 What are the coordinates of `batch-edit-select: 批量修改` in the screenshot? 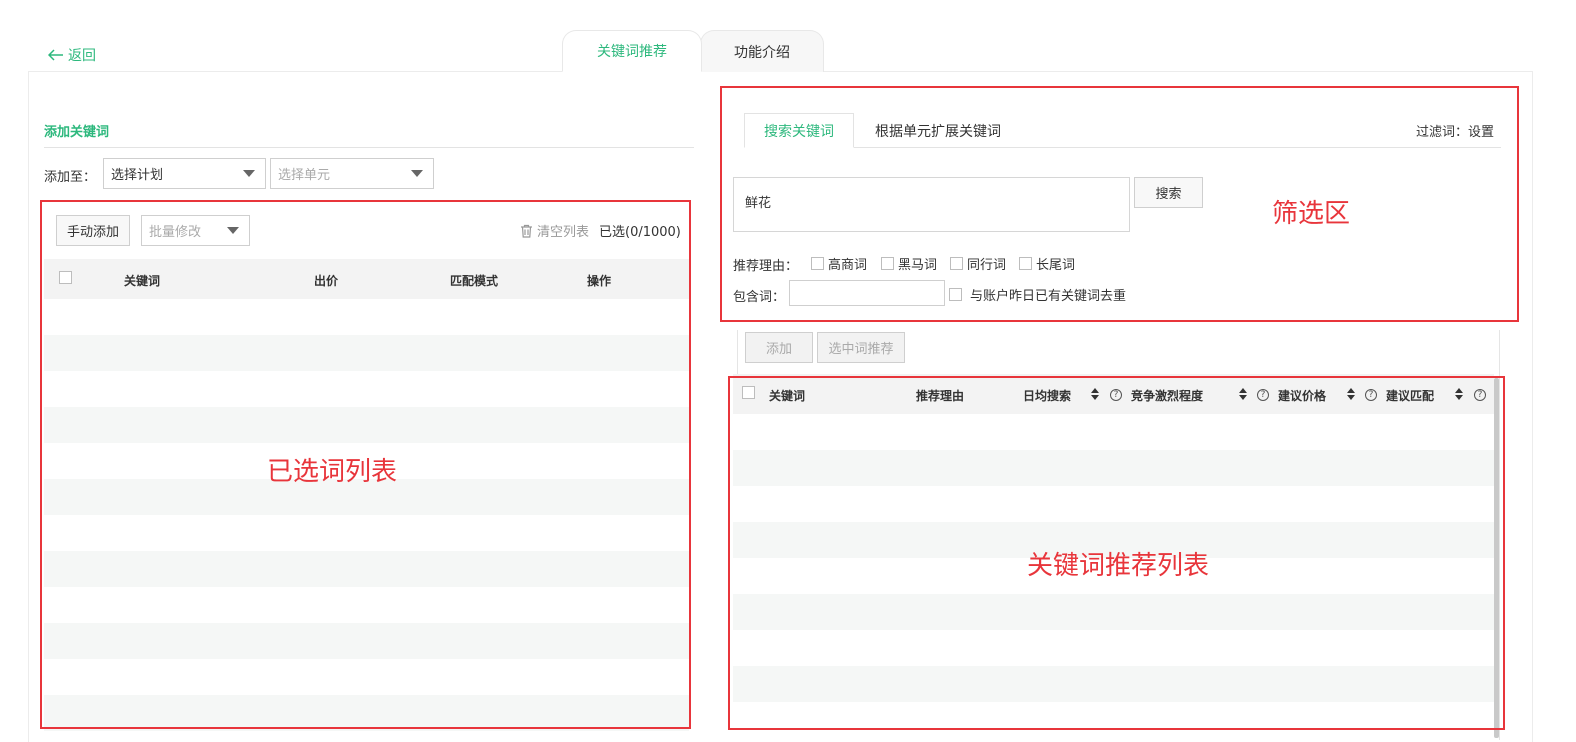 It's located at (195, 230).